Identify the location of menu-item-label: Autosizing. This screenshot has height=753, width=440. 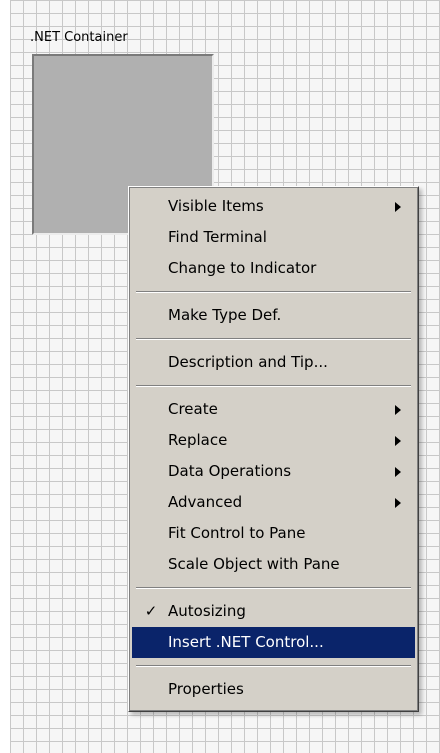
(207, 611).